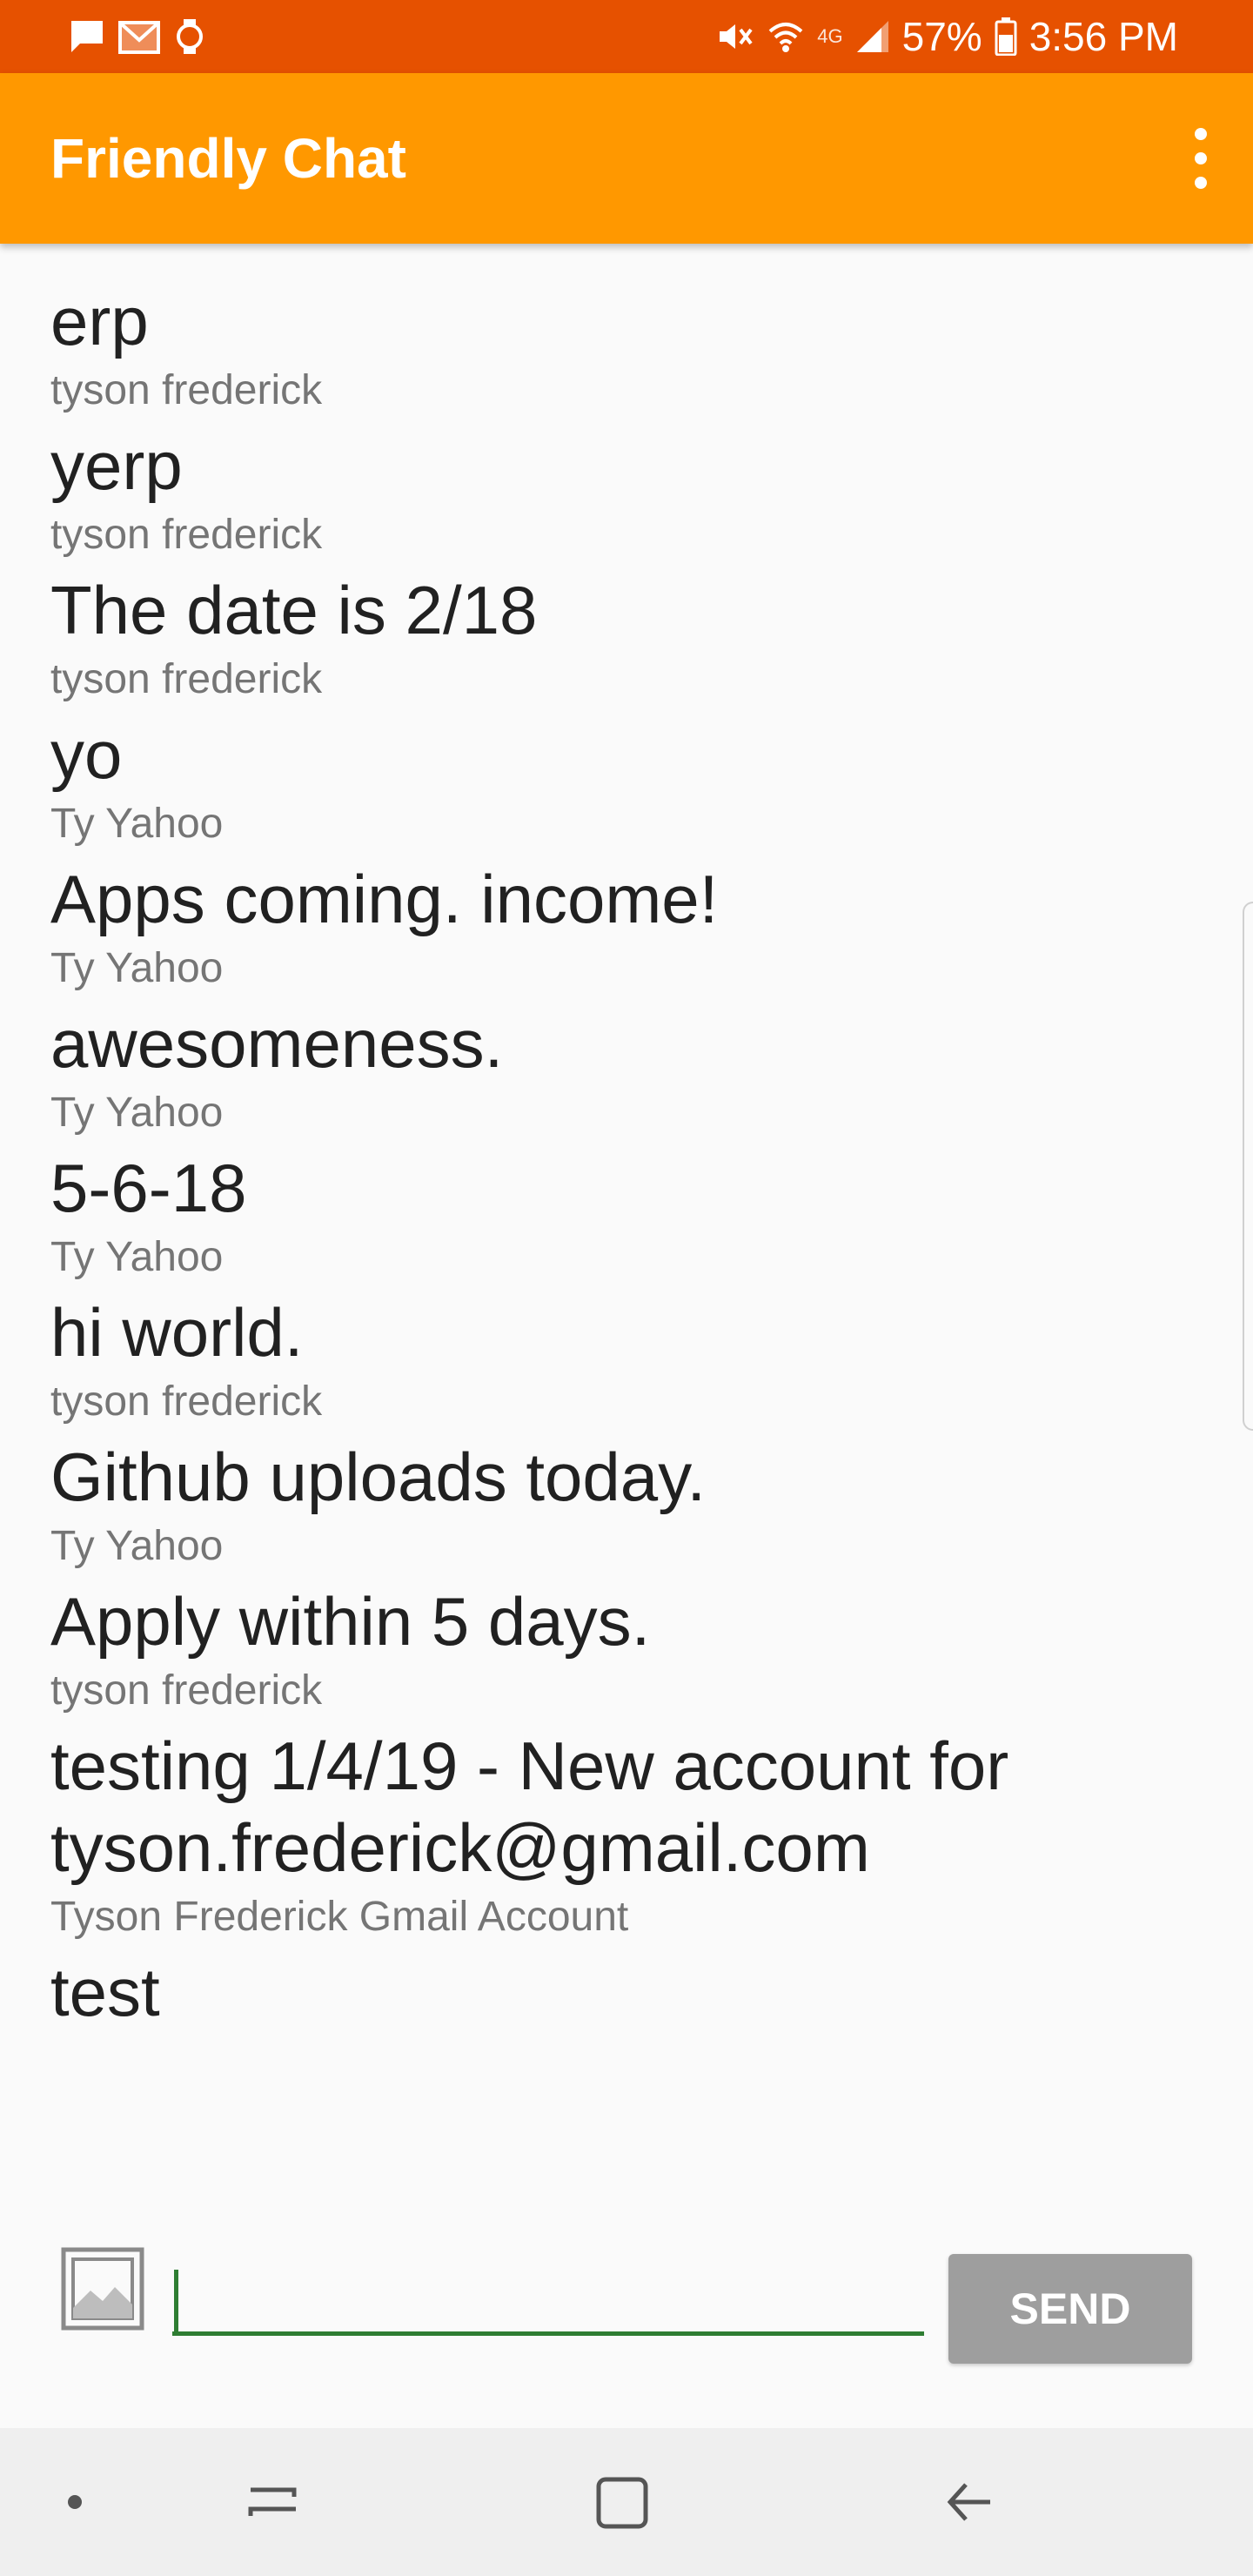  I want to click on notification-icons, so click(143, 37).